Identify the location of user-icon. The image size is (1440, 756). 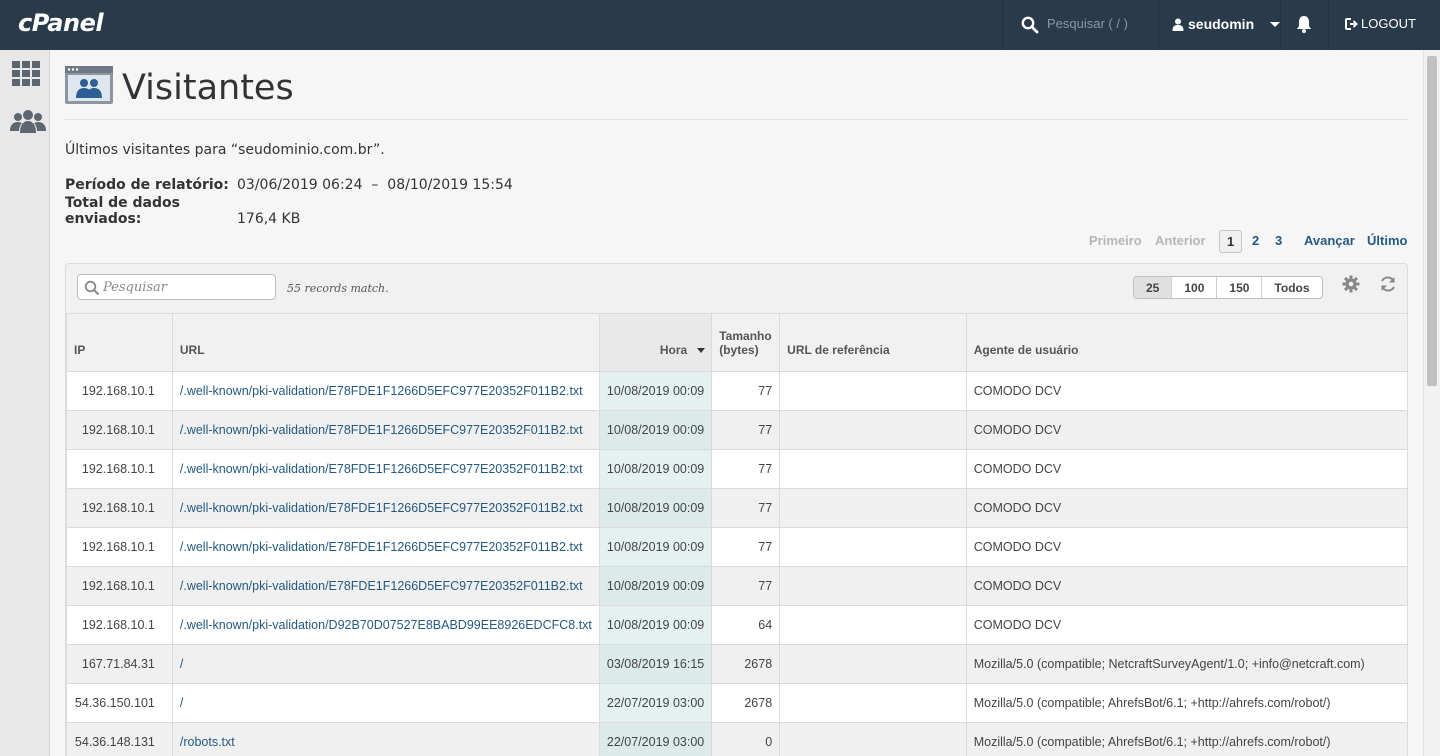
(1178, 24).